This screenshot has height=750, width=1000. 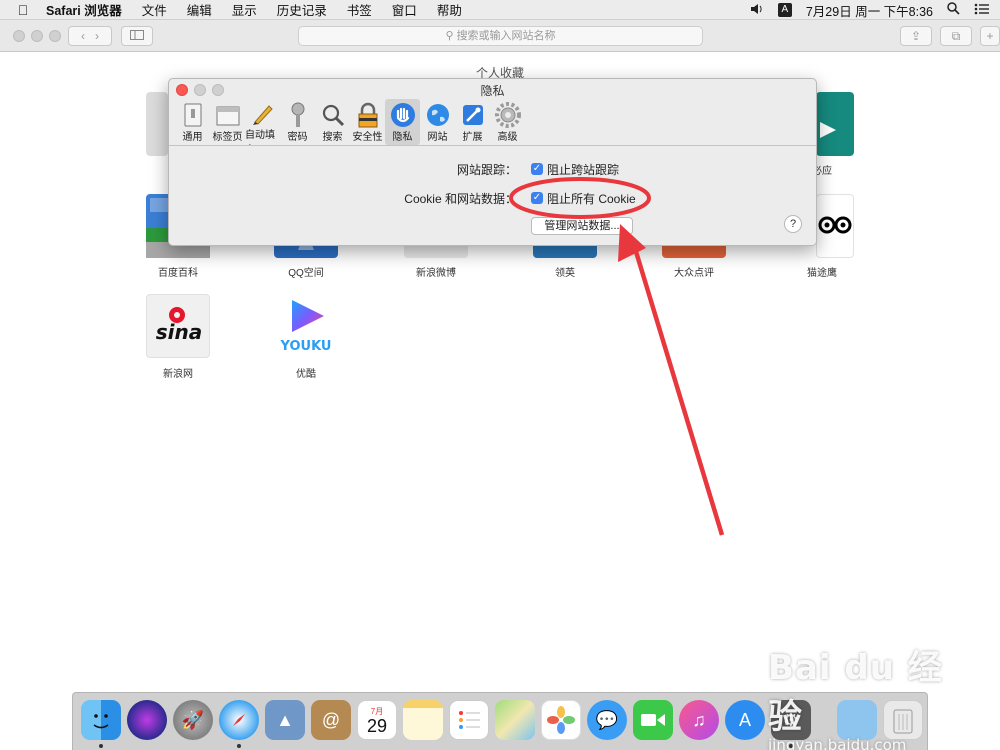 What do you see at coordinates (469, 720) in the screenshot?
I see `reminders-icon` at bounding box center [469, 720].